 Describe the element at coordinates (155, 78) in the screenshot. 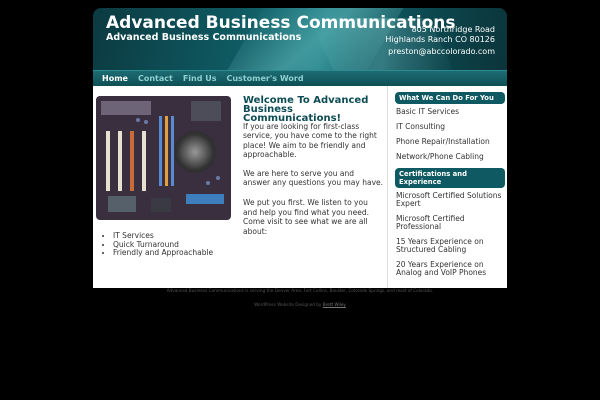

I see `nav-contact: Contact` at that location.